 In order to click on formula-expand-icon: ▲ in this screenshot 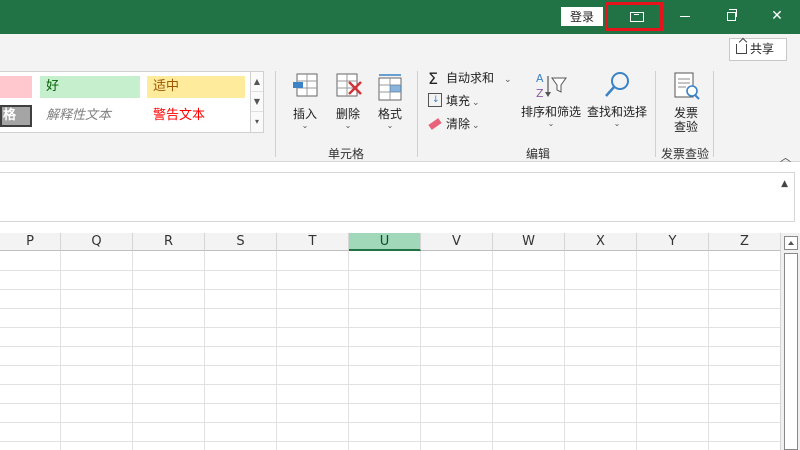, I will do `click(784, 184)`.